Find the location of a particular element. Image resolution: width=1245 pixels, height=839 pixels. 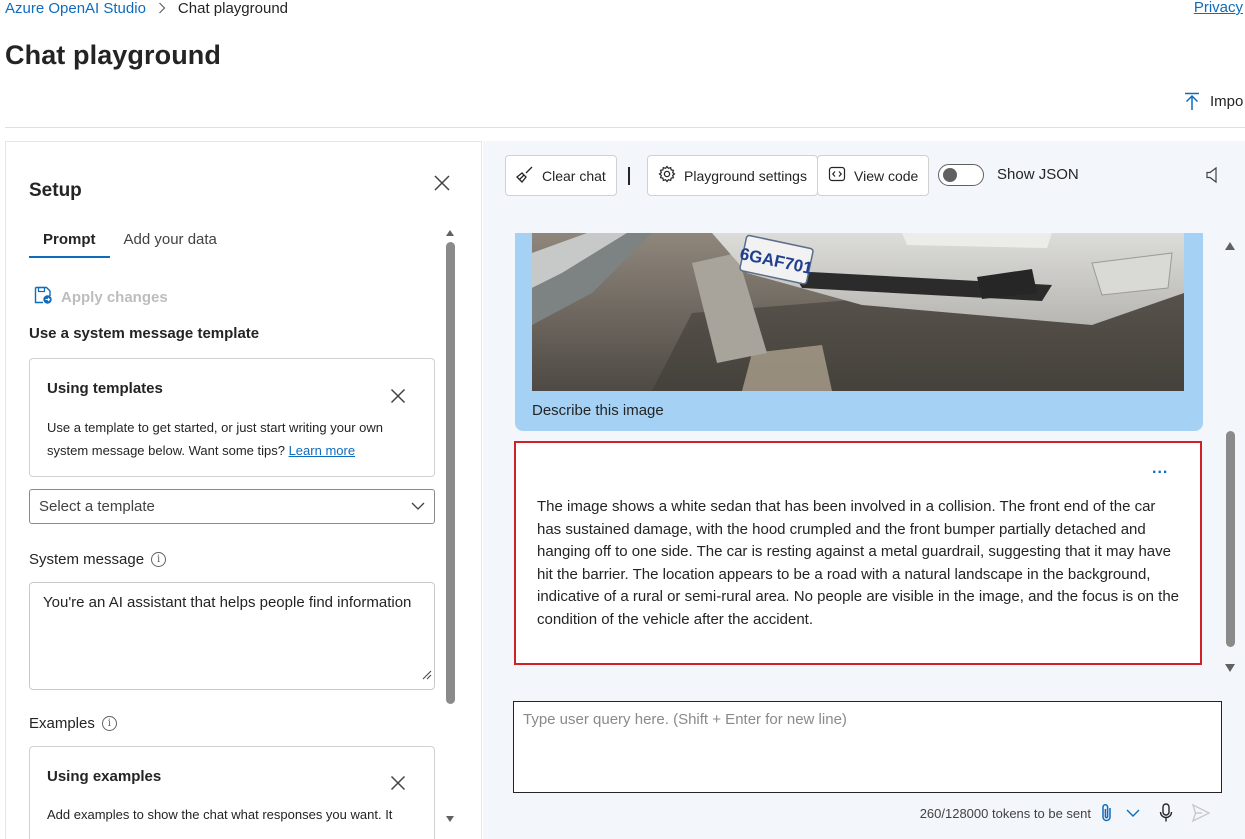

send-icon is located at coordinates (1201, 815).